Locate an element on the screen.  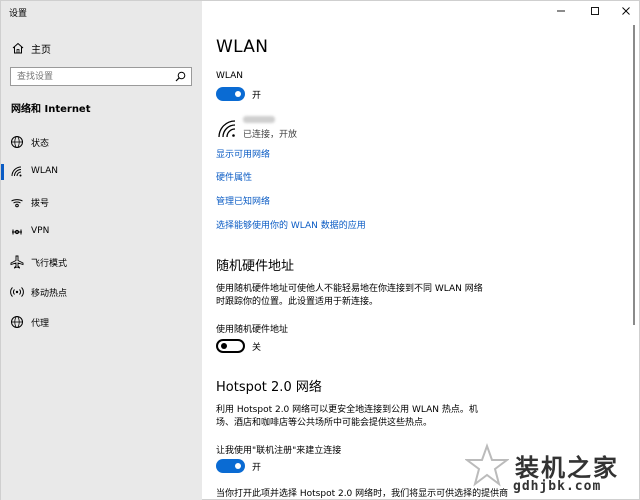
network-status: 已连接，开放 is located at coordinates (270, 135).